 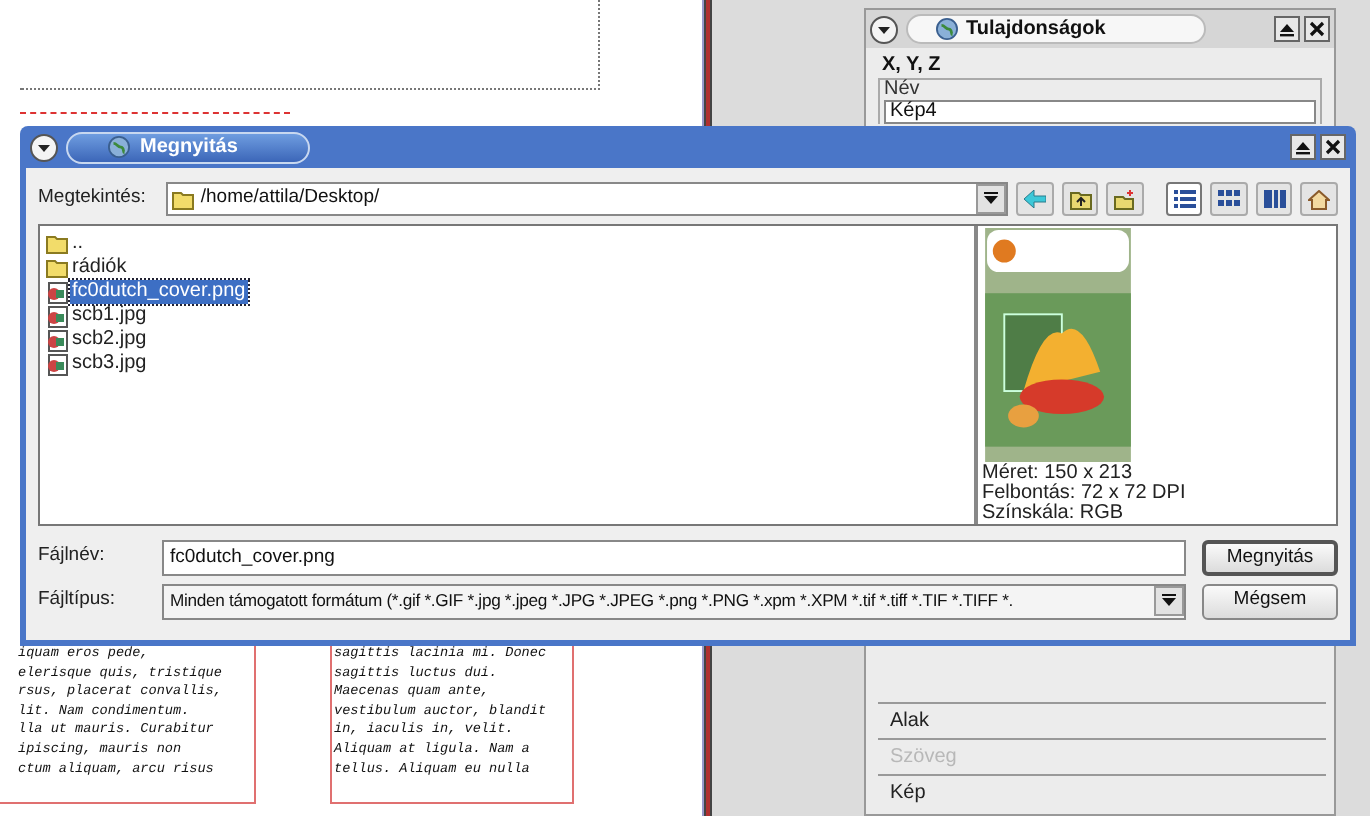 I want to click on open-button: Megnyitás, so click(x=1270, y=557).